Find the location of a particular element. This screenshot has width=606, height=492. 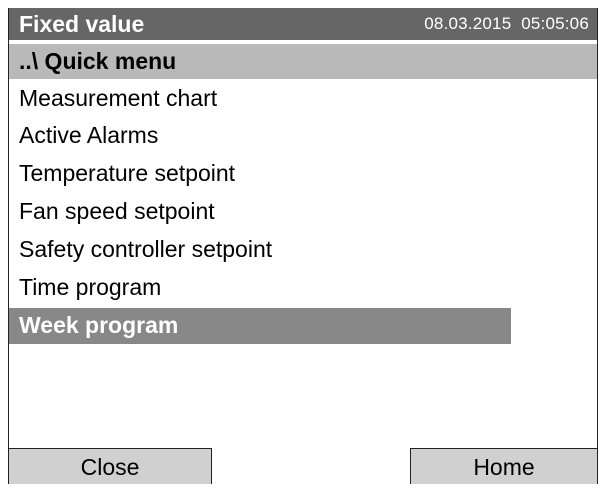

menu-item-measurement-chart: Measurement chart is located at coordinates (303, 99).